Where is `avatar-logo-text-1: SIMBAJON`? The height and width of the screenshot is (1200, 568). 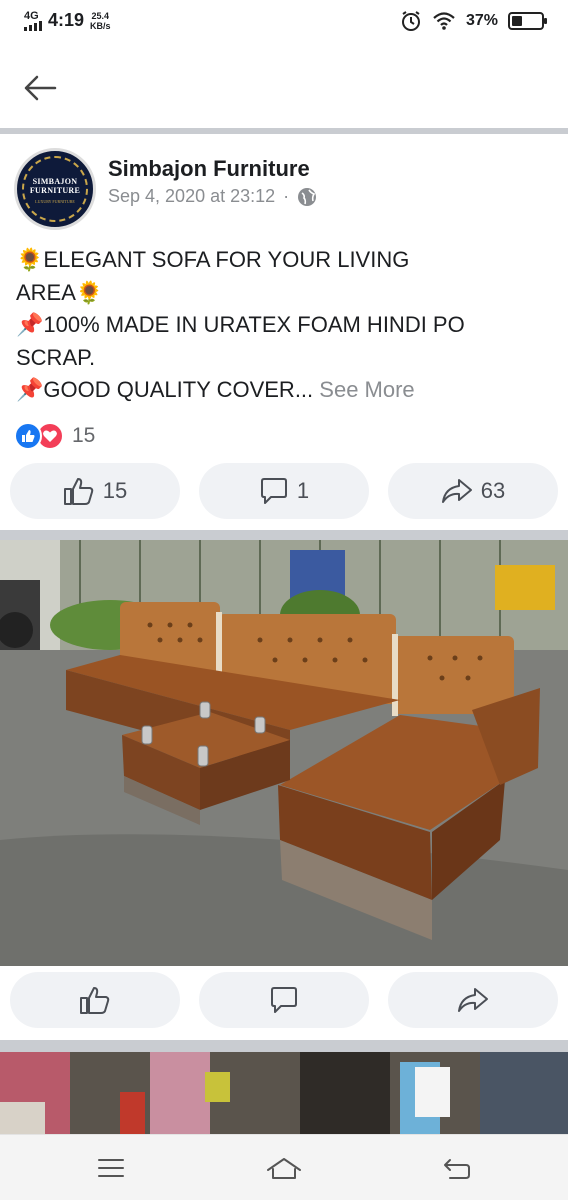 avatar-logo-text-1: SIMBAJON is located at coordinates (55, 181).